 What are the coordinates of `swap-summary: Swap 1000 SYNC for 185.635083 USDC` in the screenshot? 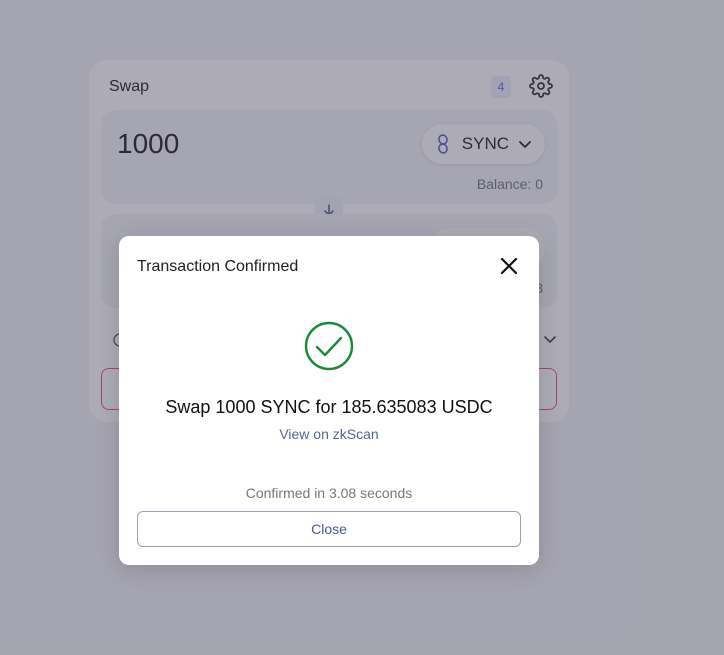 It's located at (329, 407).